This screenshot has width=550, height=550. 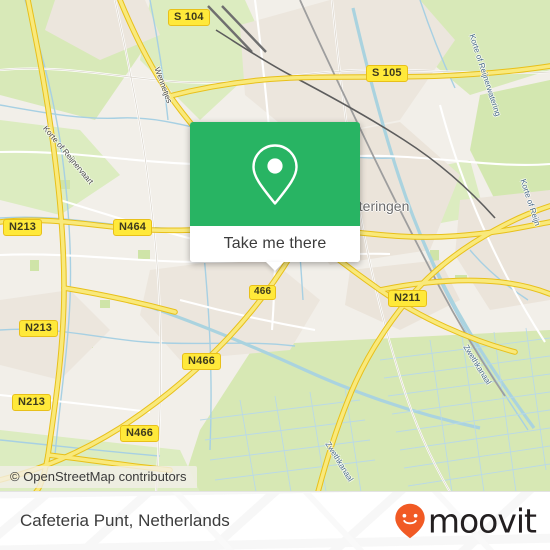 What do you see at coordinates (410, 521) in the screenshot?
I see `moovit-smiley-pin-icon` at bounding box center [410, 521].